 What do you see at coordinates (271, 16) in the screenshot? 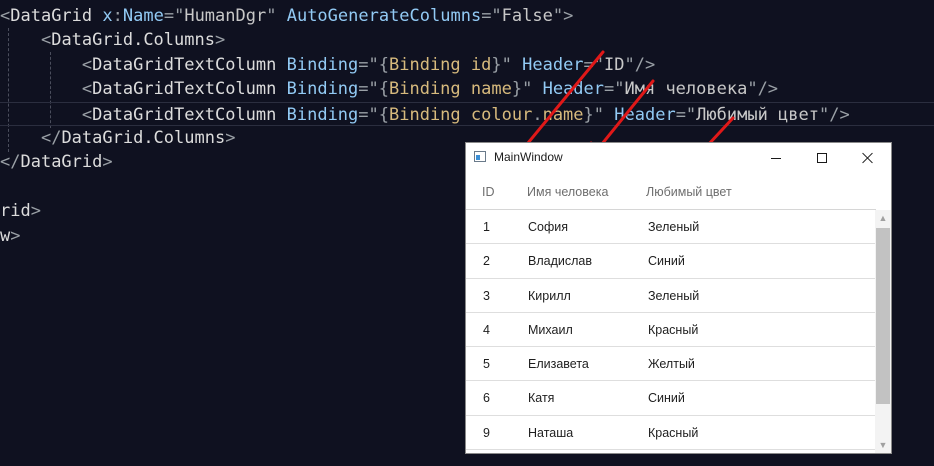
I see `code-token: "` at bounding box center [271, 16].